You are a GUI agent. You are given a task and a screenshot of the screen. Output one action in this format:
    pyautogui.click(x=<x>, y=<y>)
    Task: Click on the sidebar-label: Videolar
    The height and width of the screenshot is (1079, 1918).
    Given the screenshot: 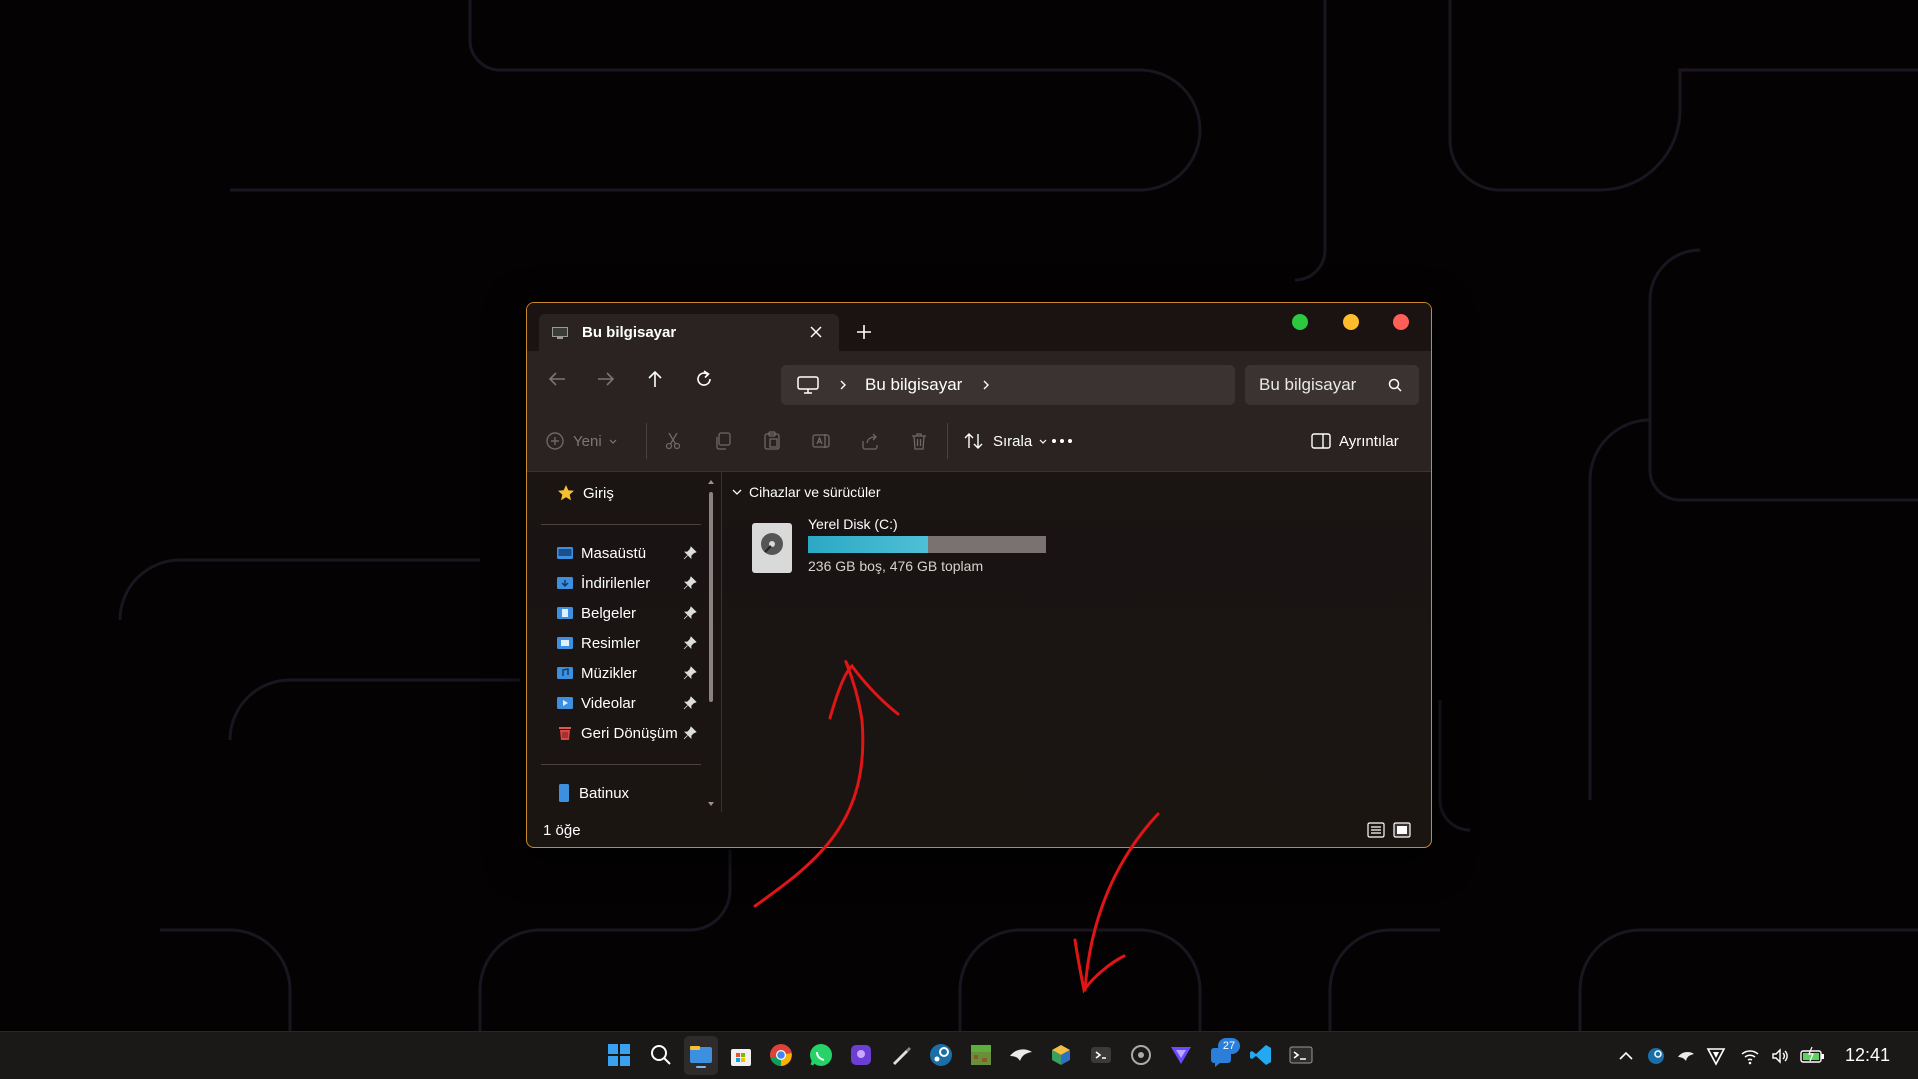 What is the action you would take?
    pyautogui.click(x=608, y=703)
    